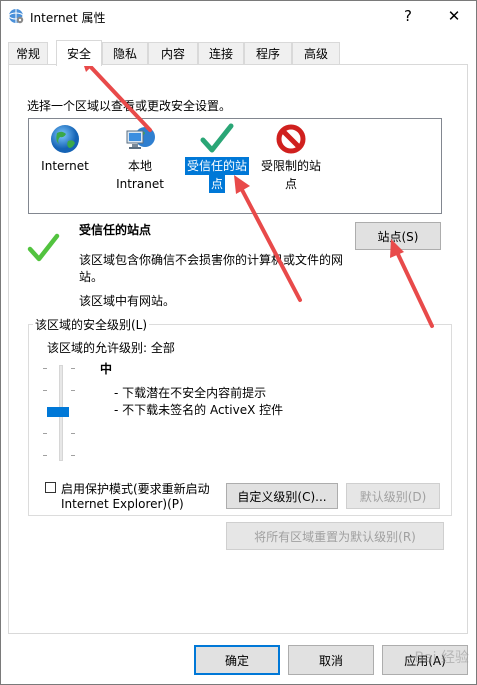 The height and width of the screenshot is (685, 477). I want to click on zone-title: 受信任的站点, so click(115, 230).